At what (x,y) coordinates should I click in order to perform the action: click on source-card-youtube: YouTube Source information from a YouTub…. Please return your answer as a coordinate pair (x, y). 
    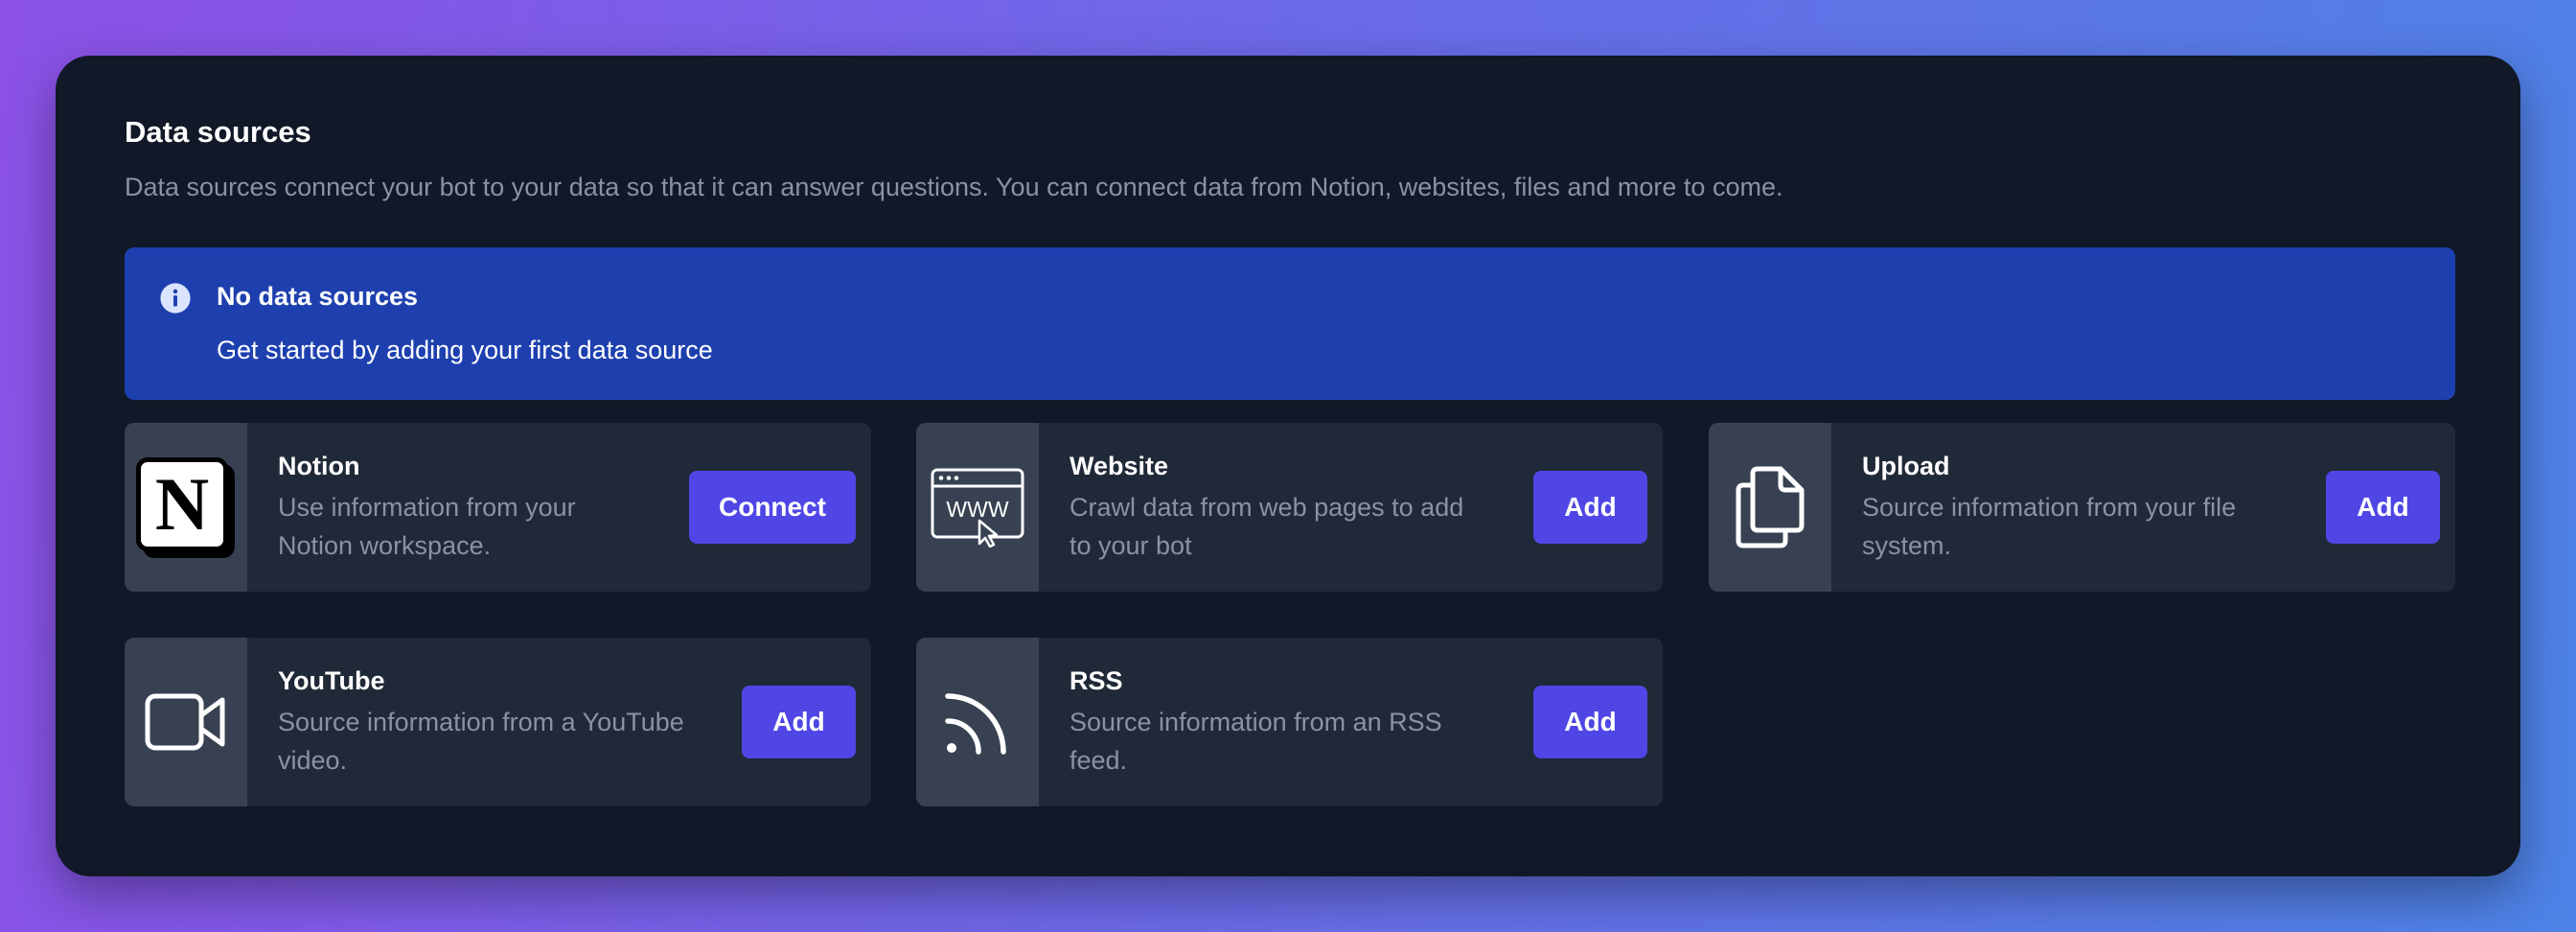
    Looking at the image, I should click on (498, 722).